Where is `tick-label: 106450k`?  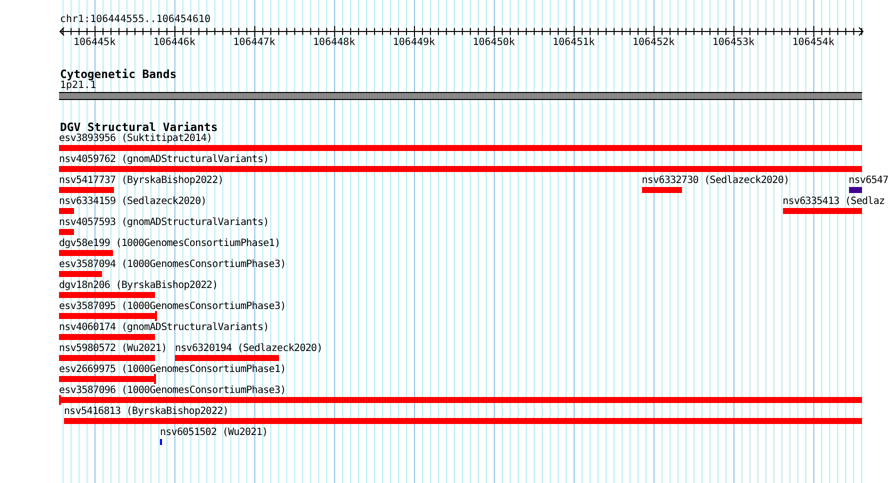
tick-label: 106450k is located at coordinates (493, 42).